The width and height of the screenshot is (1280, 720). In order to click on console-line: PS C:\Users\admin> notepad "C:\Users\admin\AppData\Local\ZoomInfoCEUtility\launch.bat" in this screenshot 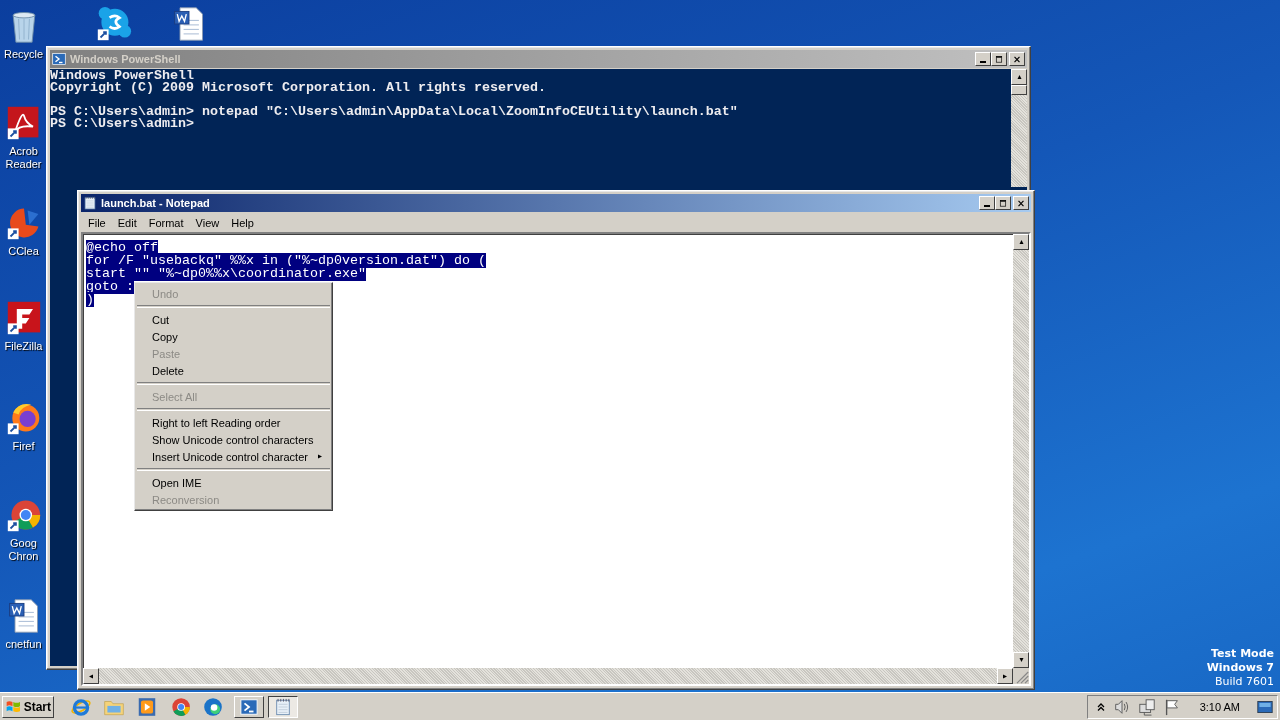, I will do `click(394, 112)`.